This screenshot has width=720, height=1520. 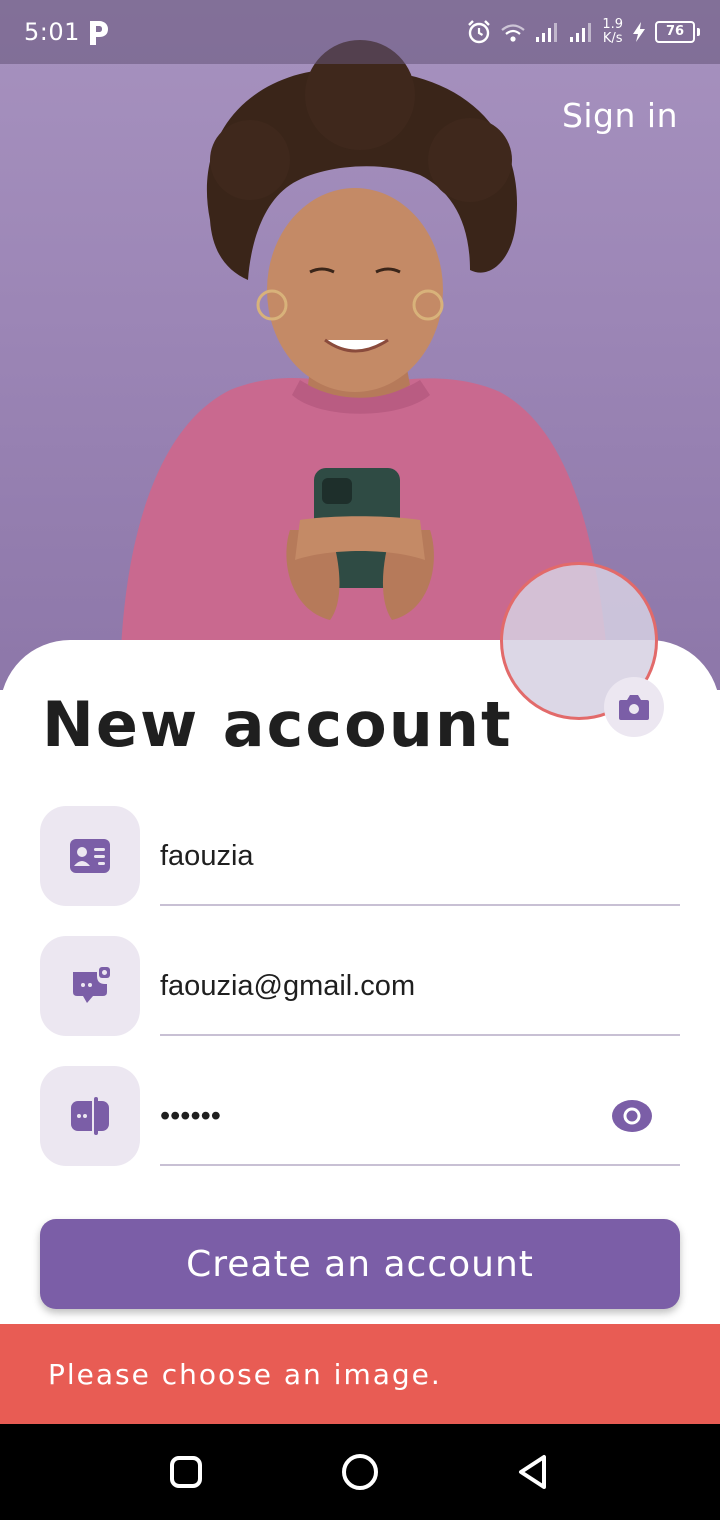 I want to click on name-field-wrap, so click(x=420, y=856).